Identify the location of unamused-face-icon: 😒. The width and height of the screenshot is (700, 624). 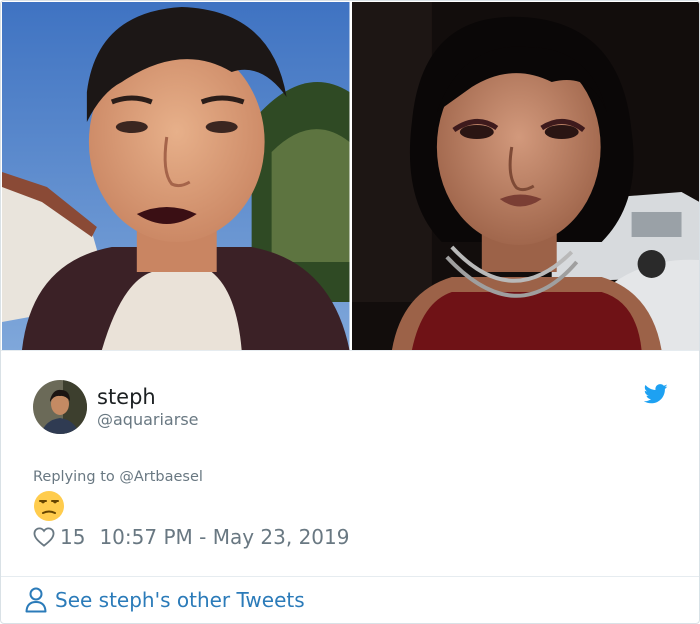
(49, 506).